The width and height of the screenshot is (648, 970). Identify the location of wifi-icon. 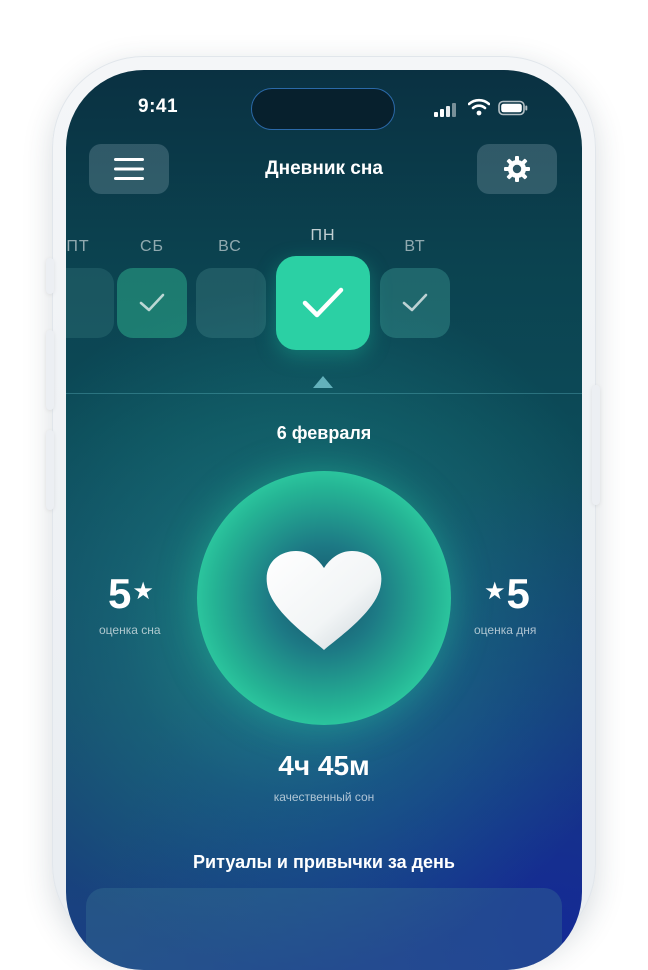
(479, 107).